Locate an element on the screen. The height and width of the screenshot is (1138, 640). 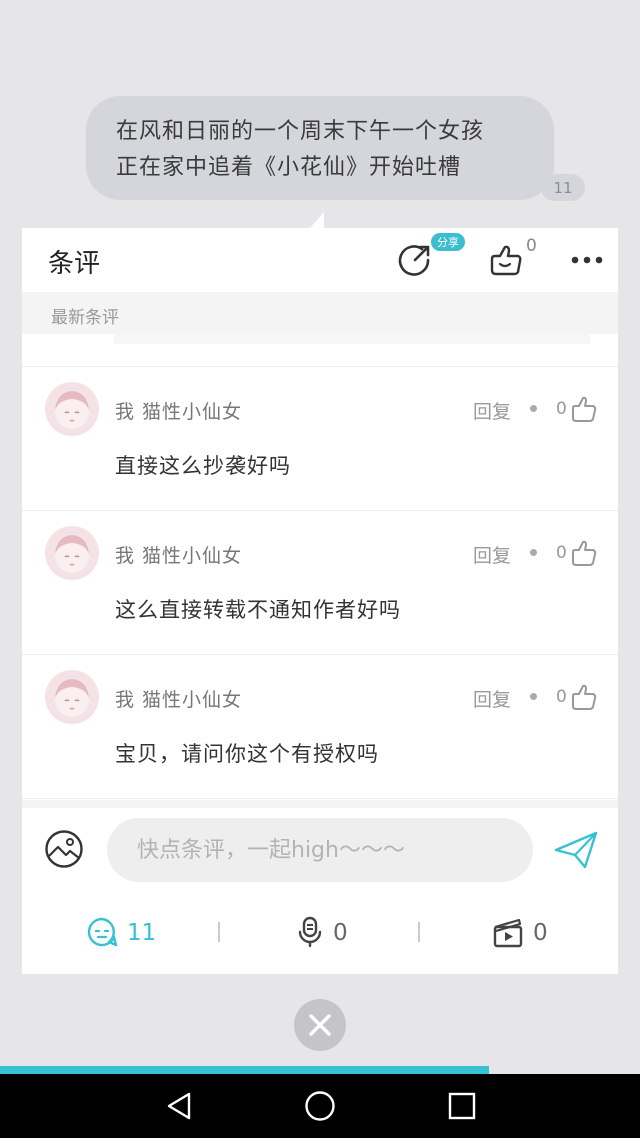
like-count: 0 is located at coordinates (531, 246).